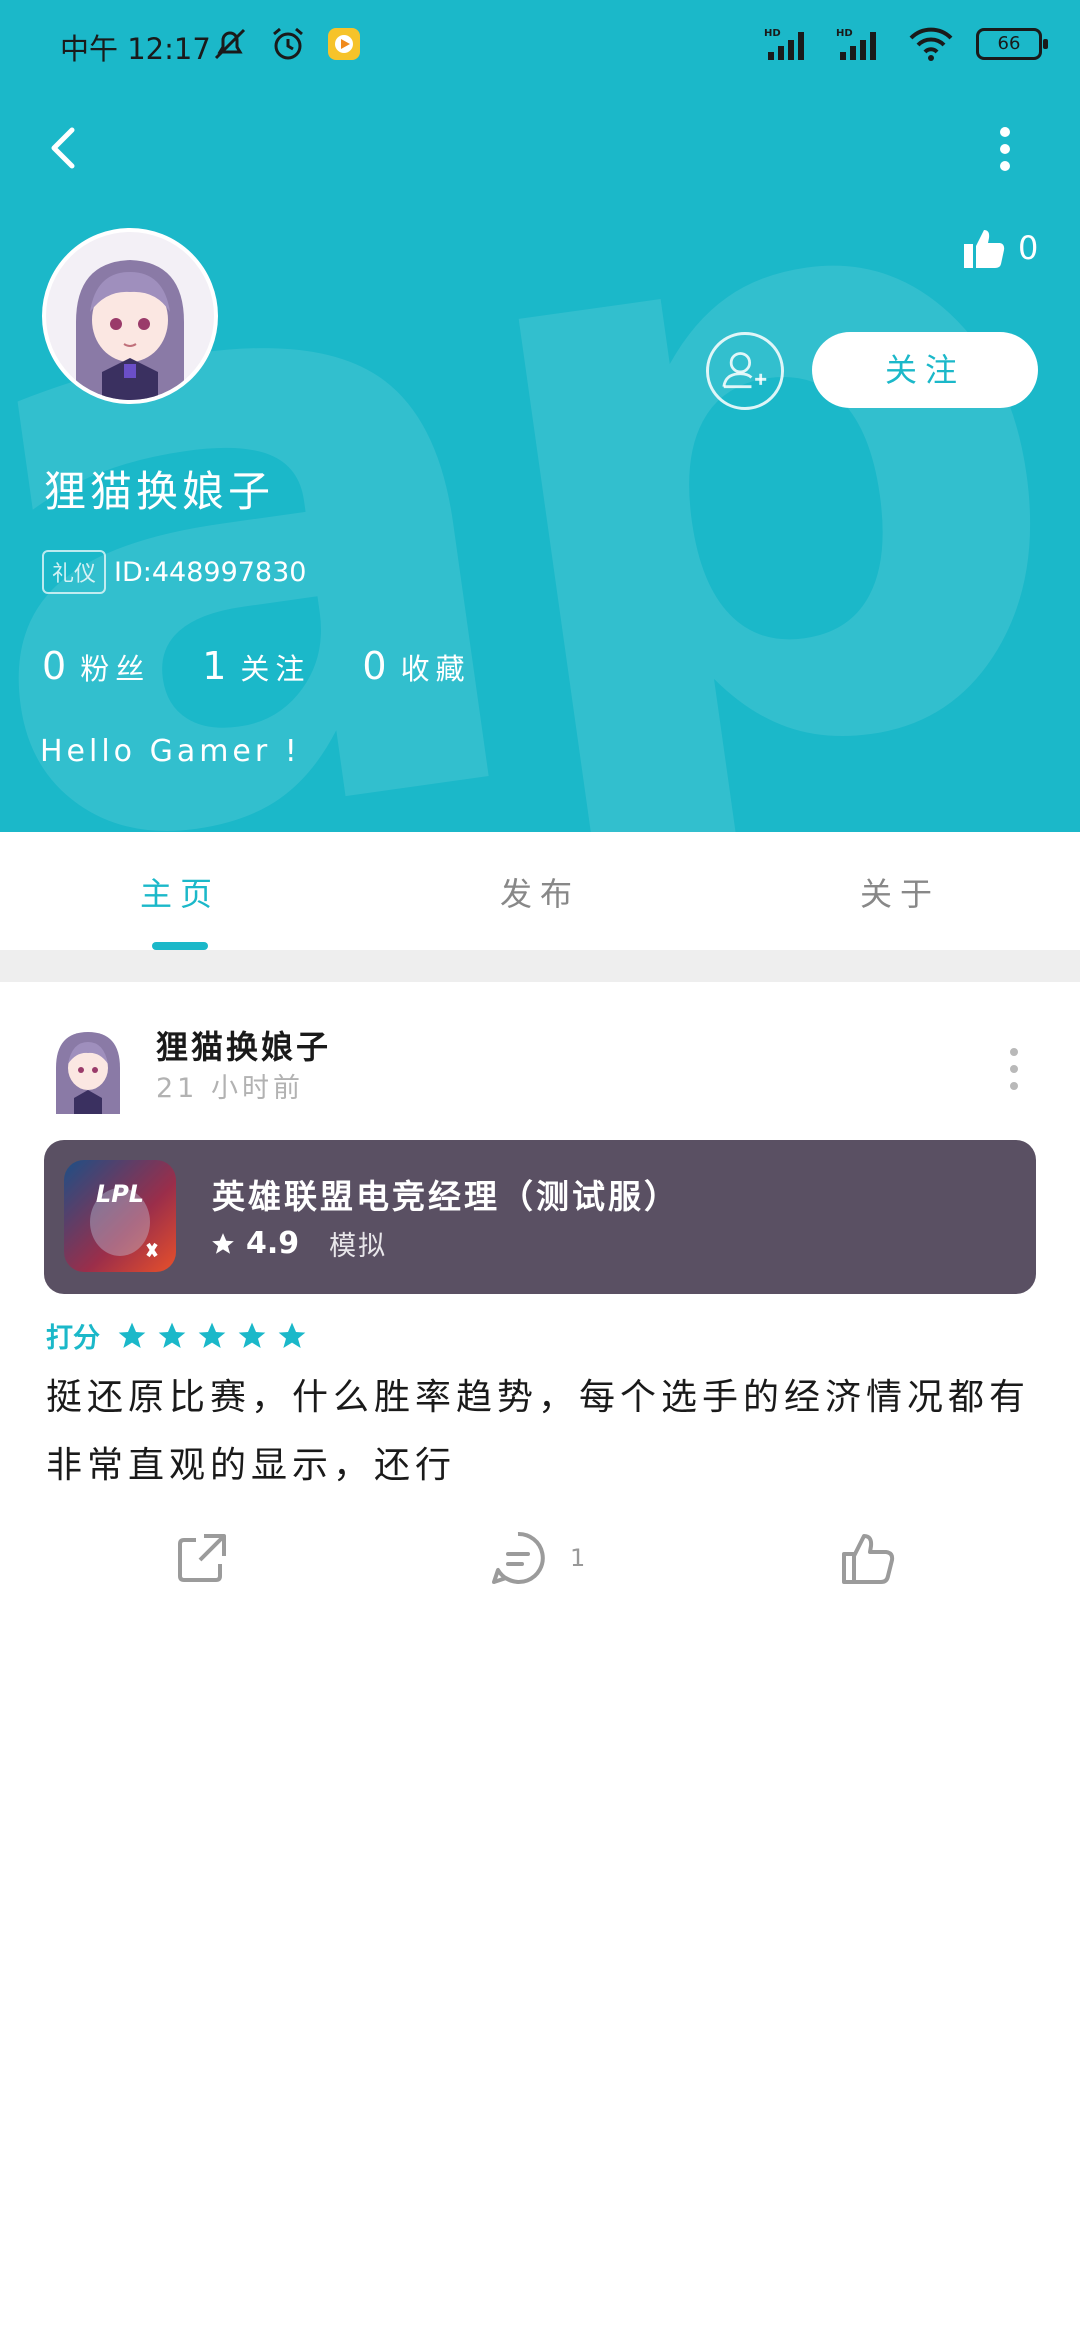 The width and height of the screenshot is (1080, 2340). I want to click on game-rating: 4.9, so click(273, 1243).